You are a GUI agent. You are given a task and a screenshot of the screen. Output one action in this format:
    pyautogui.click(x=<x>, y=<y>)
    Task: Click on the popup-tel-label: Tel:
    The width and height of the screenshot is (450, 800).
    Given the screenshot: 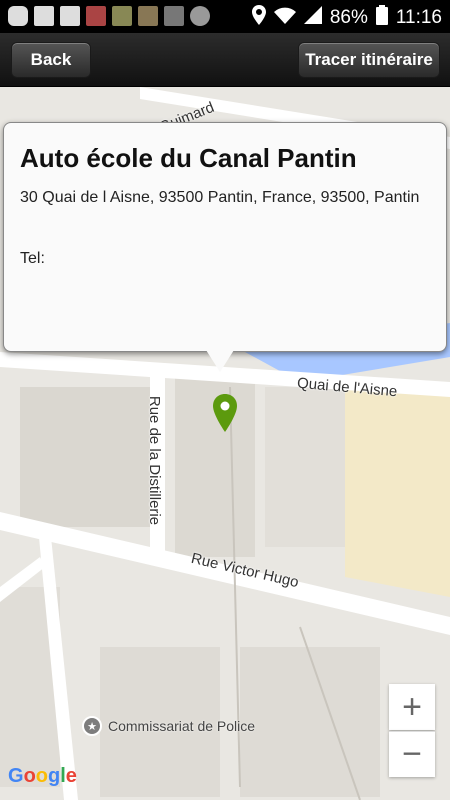 What is the action you would take?
    pyautogui.click(x=32, y=258)
    